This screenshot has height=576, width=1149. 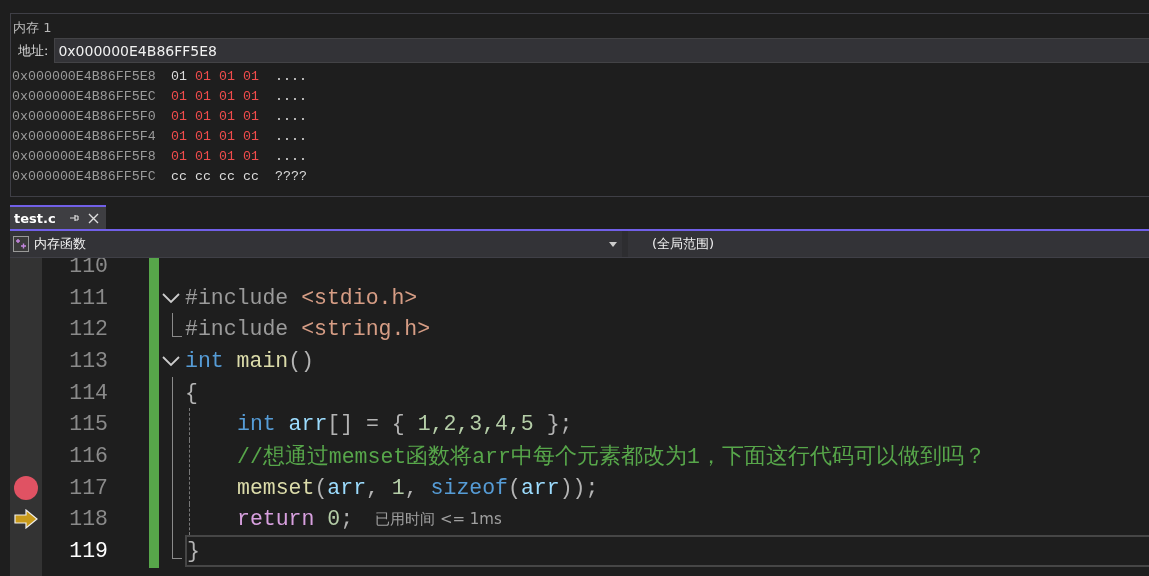 I want to click on line-number: 119, so click(x=88, y=552).